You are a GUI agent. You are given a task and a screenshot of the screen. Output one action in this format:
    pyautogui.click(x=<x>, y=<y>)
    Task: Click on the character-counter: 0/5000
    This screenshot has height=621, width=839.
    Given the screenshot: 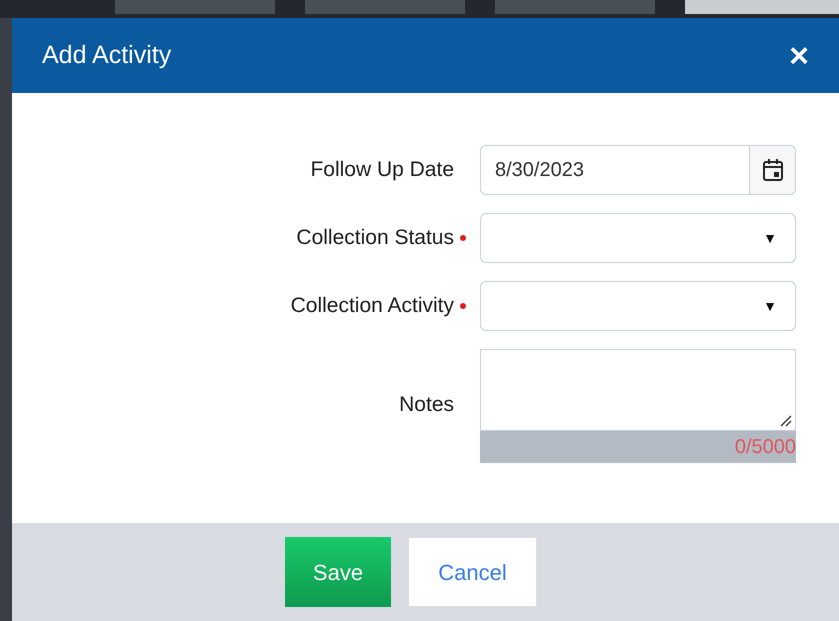 What is the action you would take?
    pyautogui.click(x=765, y=447)
    